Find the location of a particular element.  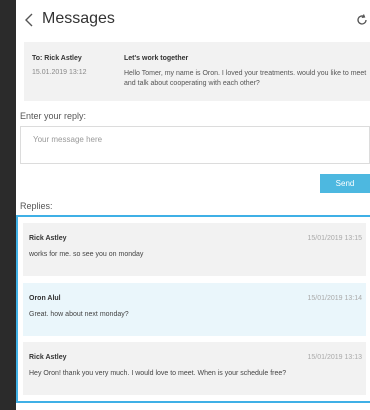

message-recipient: To: Rick Astley is located at coordinates (57, 58).